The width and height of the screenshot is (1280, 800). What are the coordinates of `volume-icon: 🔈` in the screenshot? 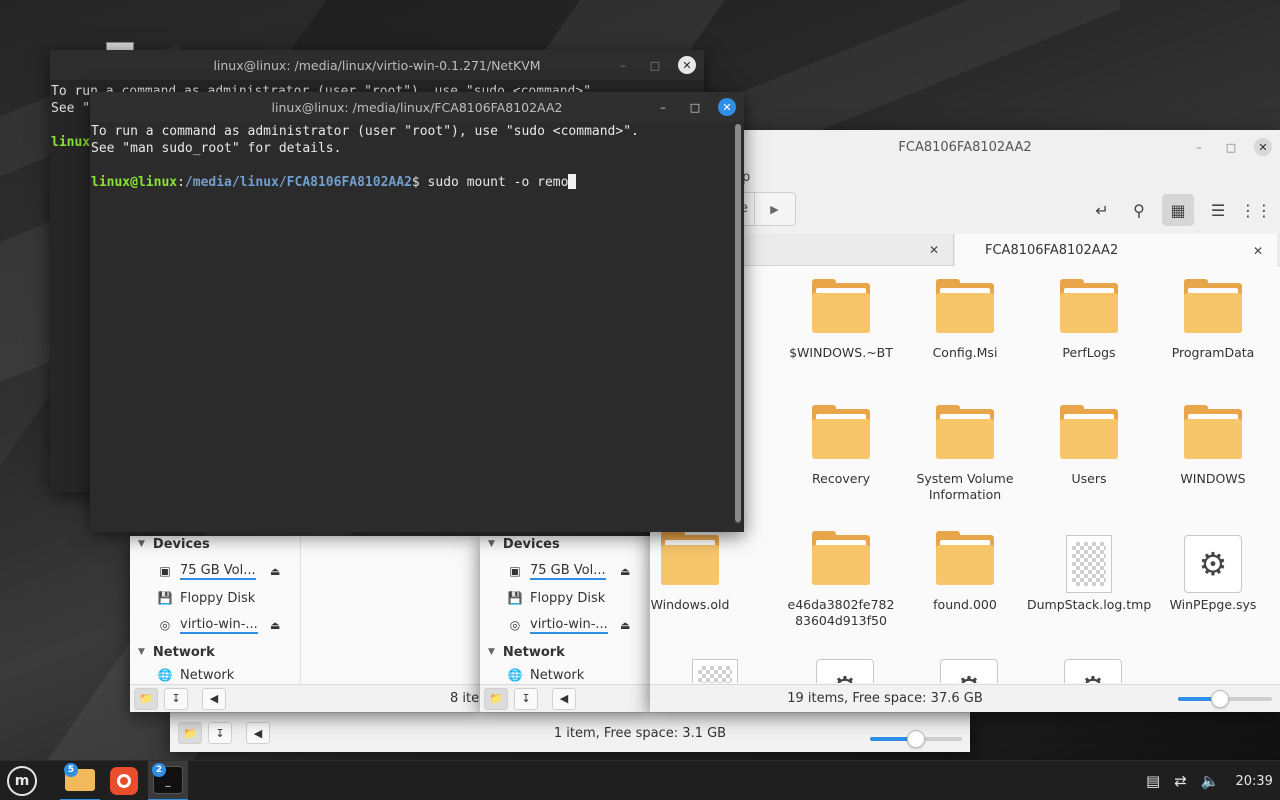 It's located at (1210, 781).